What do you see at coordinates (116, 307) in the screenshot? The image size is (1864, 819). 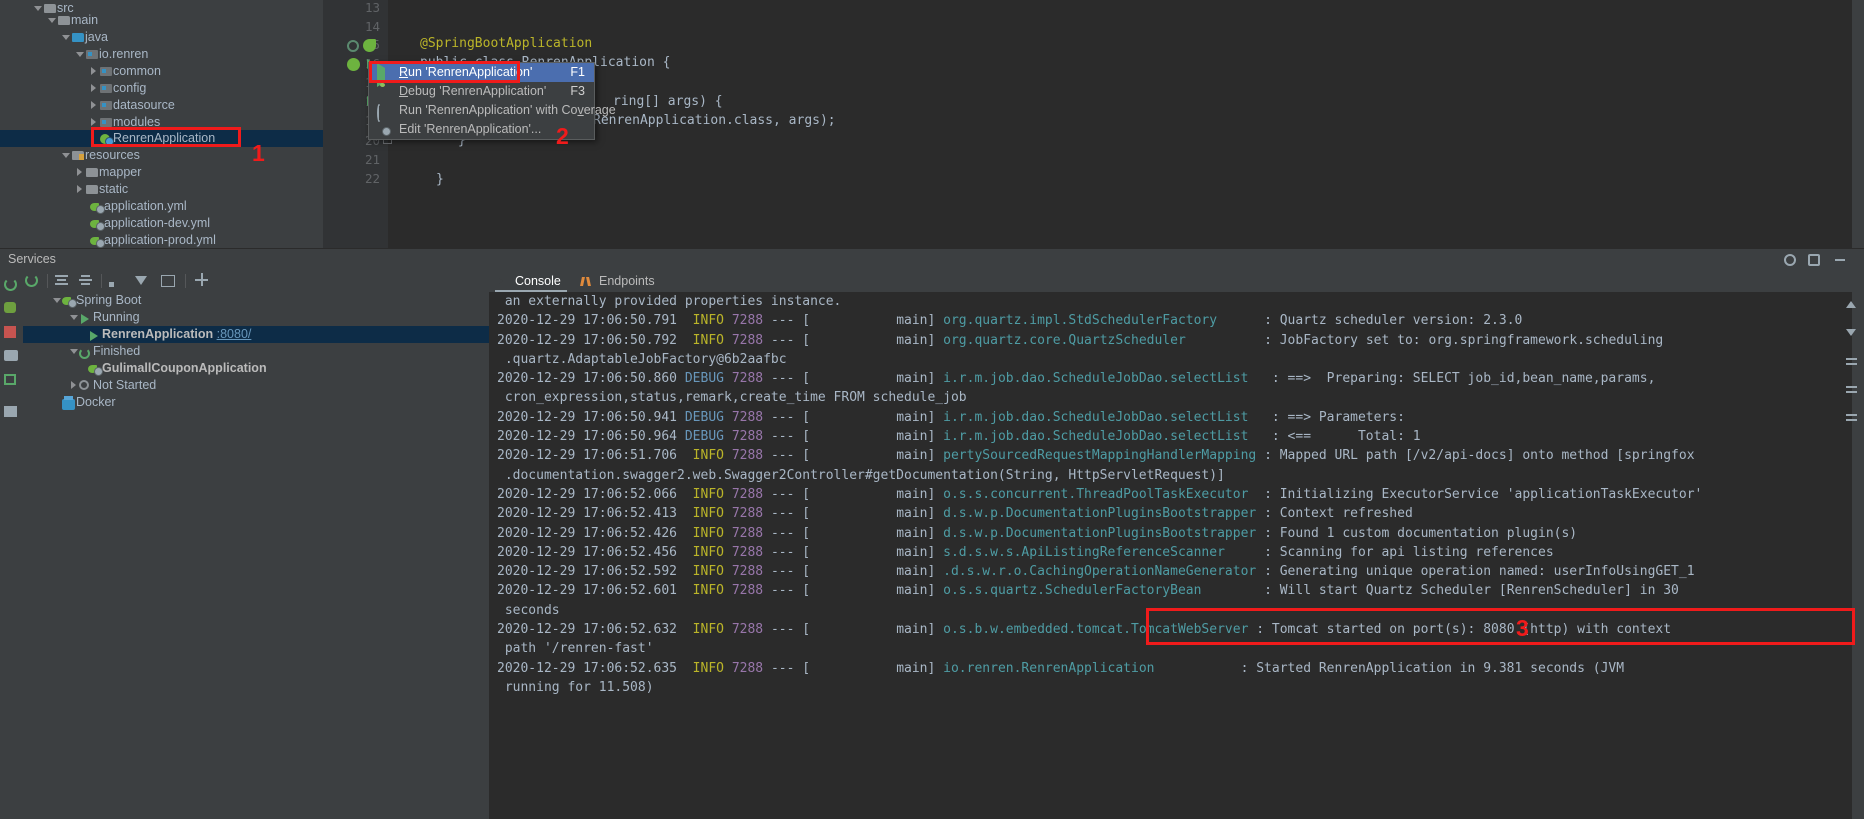 I see `group-by-icon` at bounding box center [116, 307].